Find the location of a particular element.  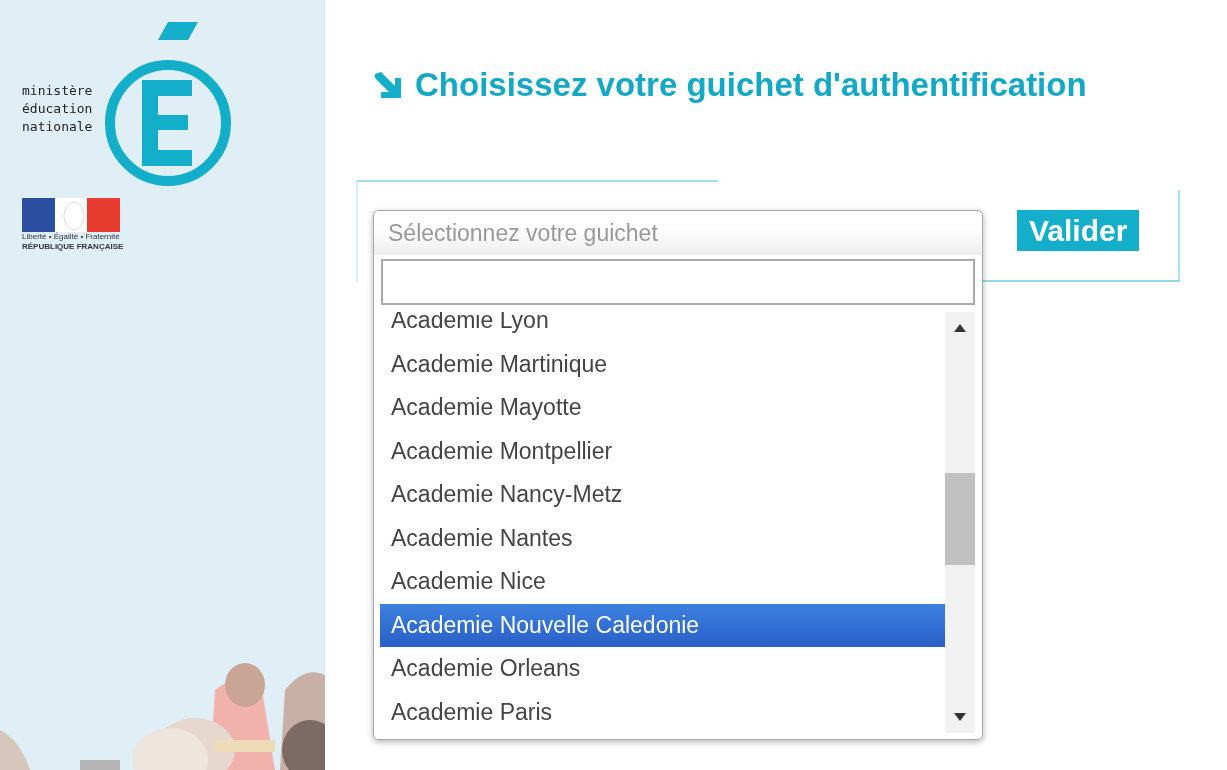

dropdown-option: Academie Nantes is located at coordinates (662, 538).